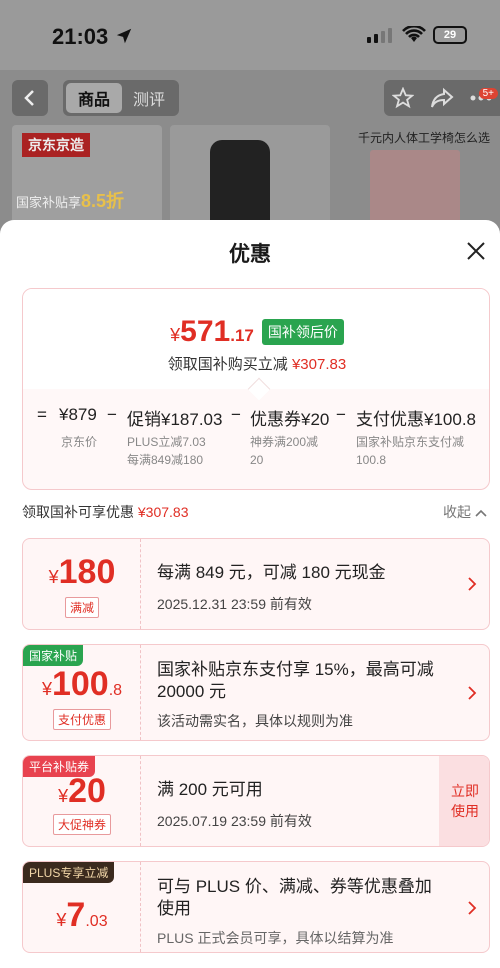  I want to click on banner-chair-image, so click(250, 175).